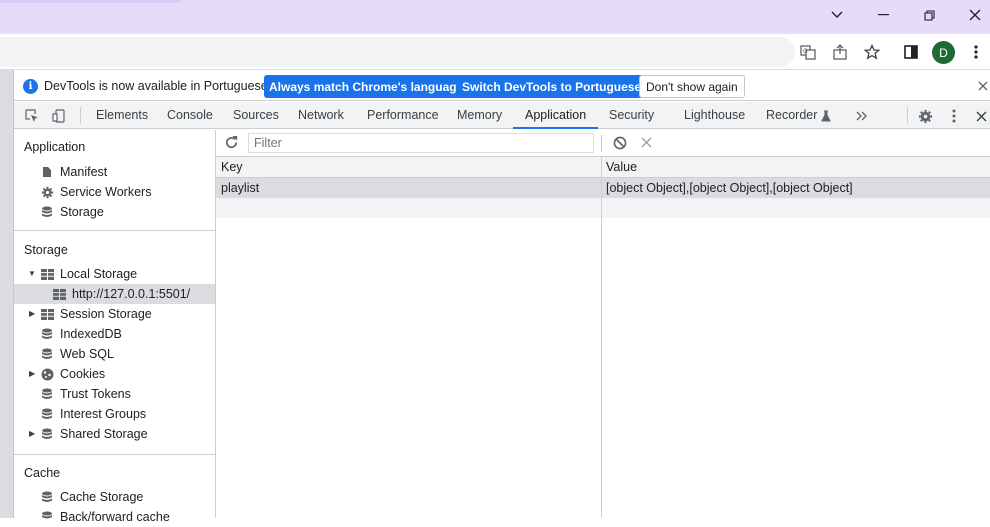  What do you see at coordinates (91, 334) in the screenshot?
I see `sidebar-item-label: IndexedDB` at bounding box center [91, 334].